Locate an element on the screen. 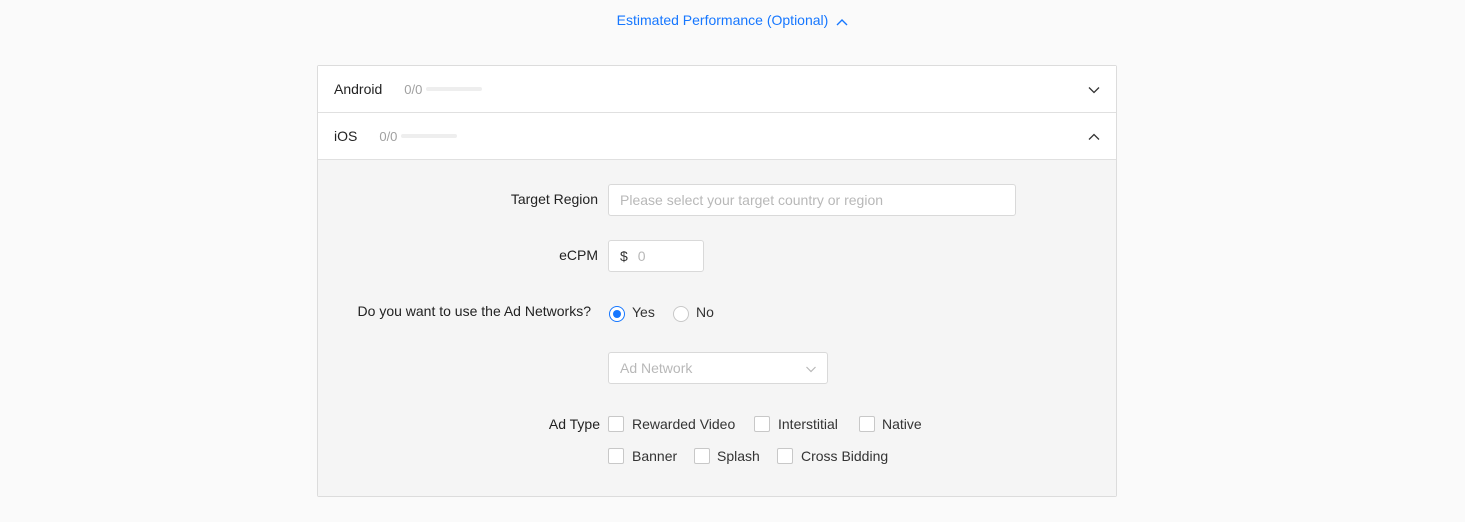 This screenshot has width=1465, height=522. radio-yes-label: Yes is located at coordinates (643, 312).